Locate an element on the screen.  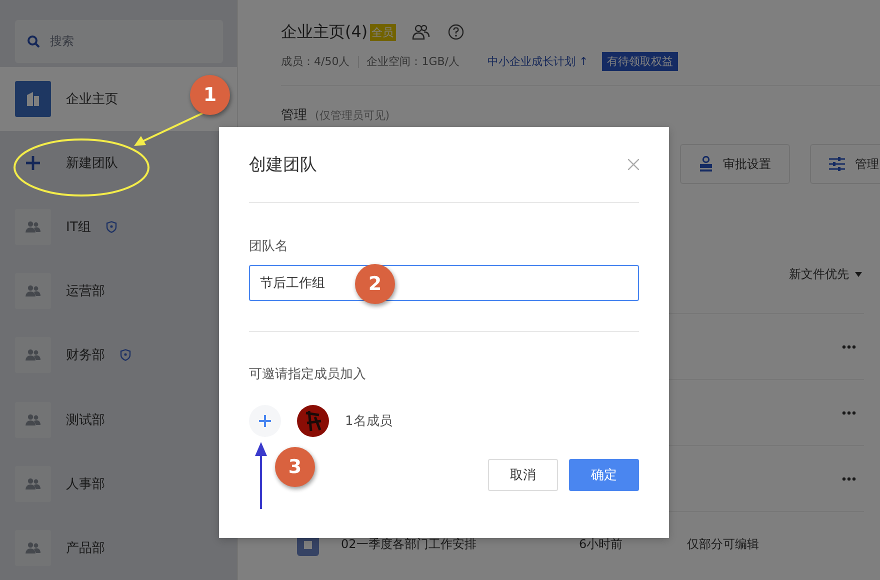
sidebar-item: IT组 is located at coordinates (118, 227).